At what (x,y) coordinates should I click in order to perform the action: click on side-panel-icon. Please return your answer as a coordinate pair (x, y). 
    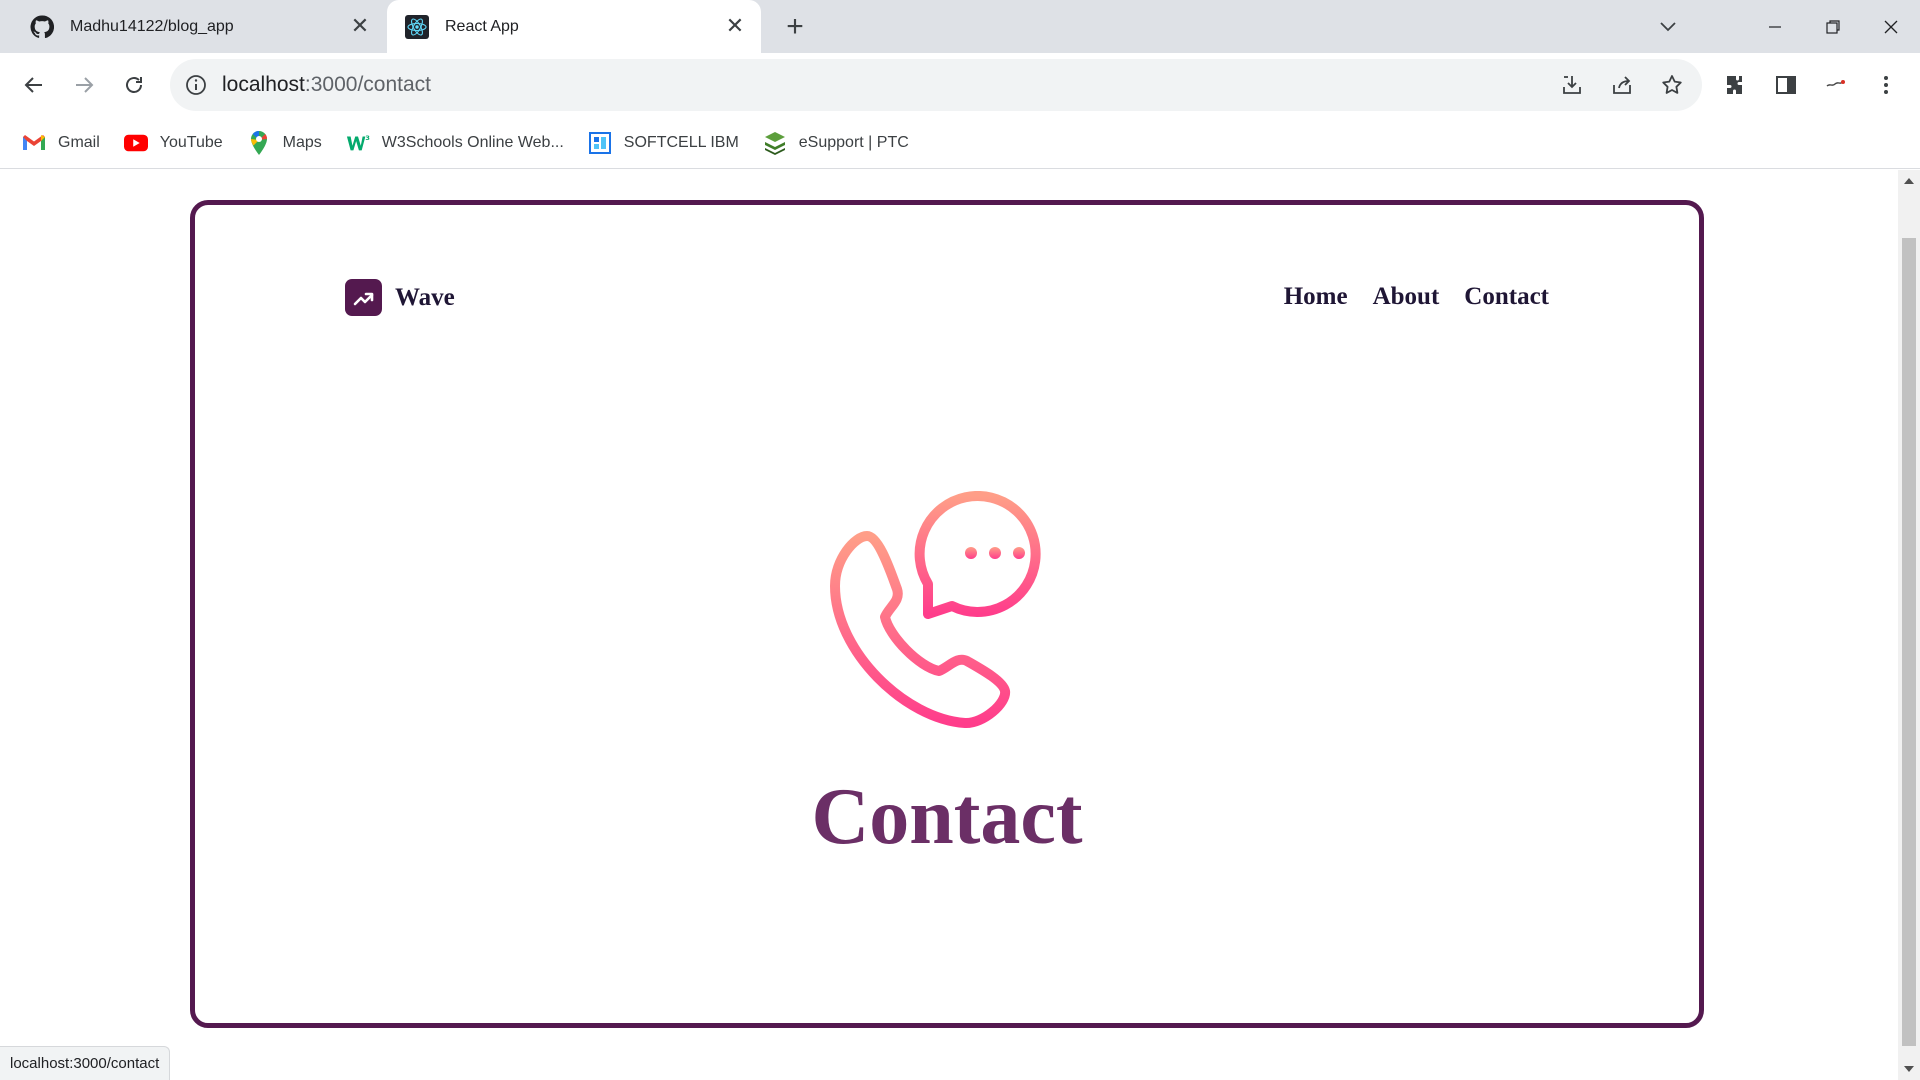
    Looking at the image, I should click on (1786, 85).